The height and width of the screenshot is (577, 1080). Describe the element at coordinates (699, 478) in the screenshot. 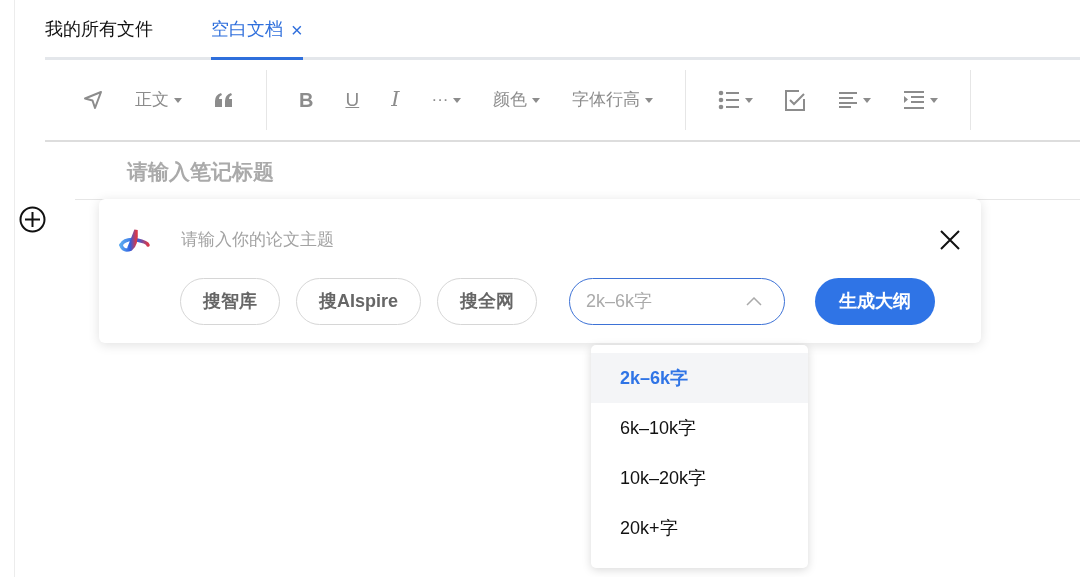

I see `dropdown-option: 10k–20k字` at that location.